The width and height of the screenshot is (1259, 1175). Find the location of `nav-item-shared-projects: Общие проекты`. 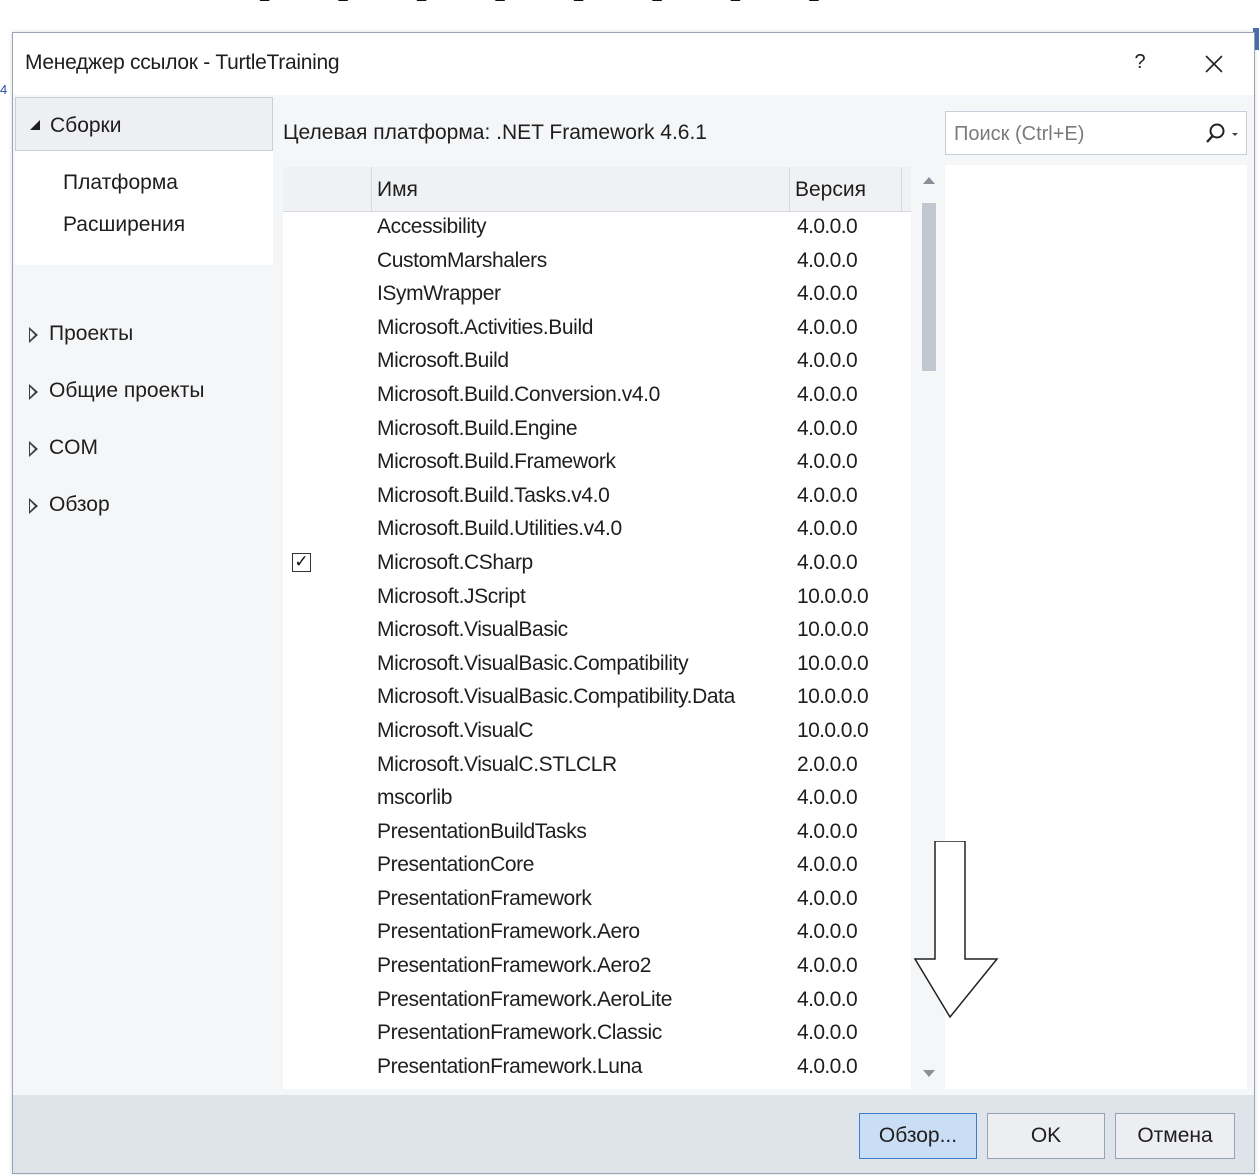

nav-item-shared-projects: Общие проекты is located at coordinates (144, 392).